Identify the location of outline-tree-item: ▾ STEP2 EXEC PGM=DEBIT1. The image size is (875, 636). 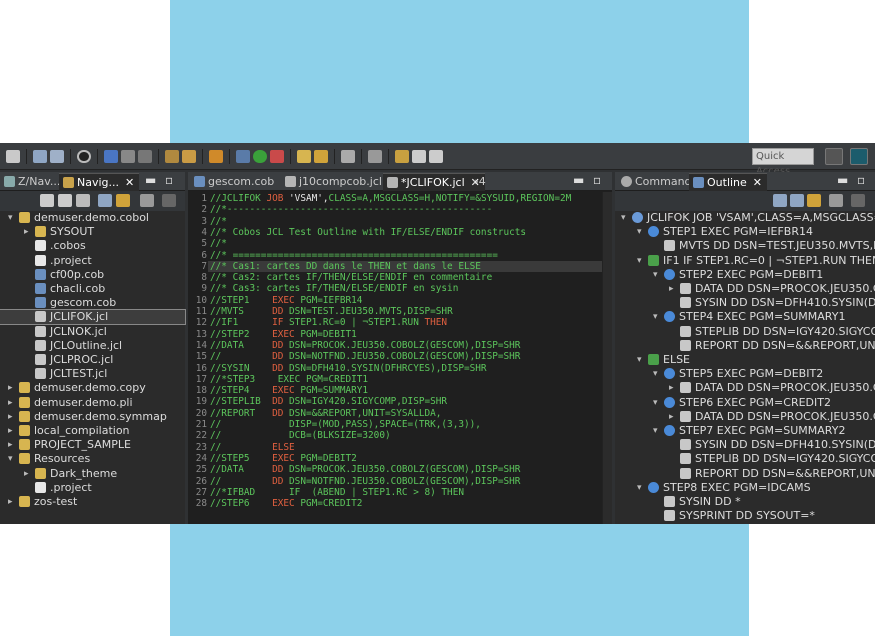
(745, 275).